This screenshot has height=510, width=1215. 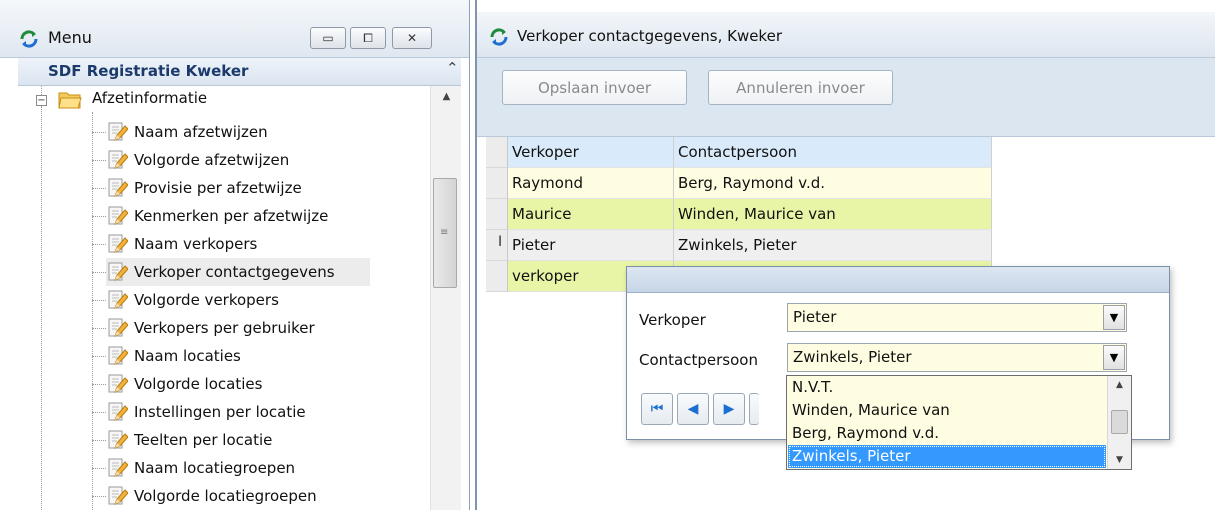 I want to click on module-header: SDF Registratie Kweker ⌃, so click(x=239, y=72).